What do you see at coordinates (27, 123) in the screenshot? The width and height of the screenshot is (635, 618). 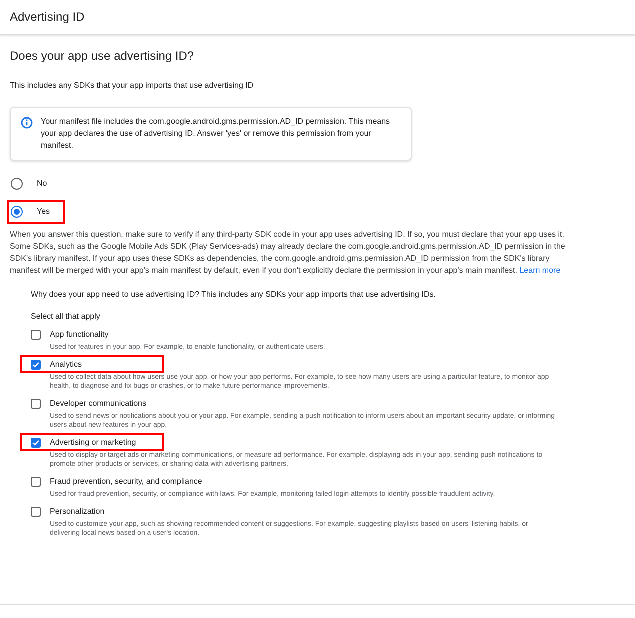 I see `info-icon` at bounding box center [27, 123].